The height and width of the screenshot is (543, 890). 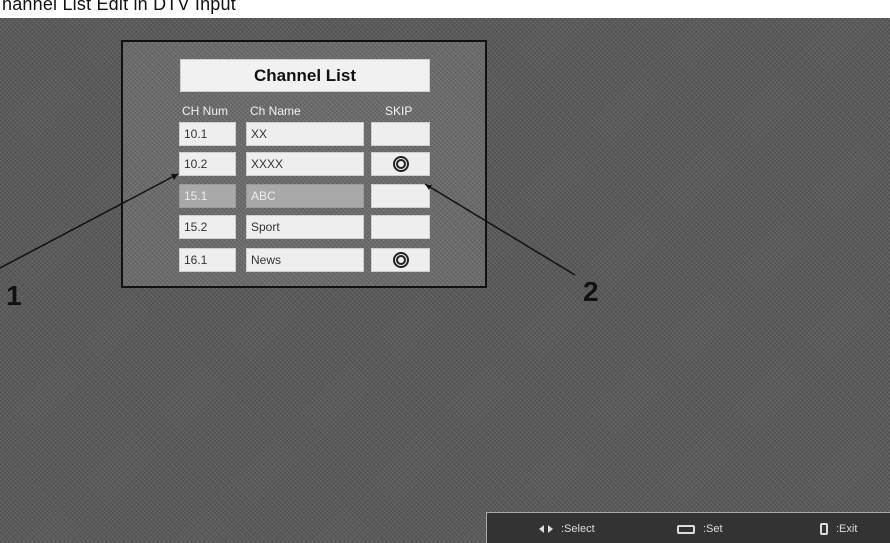 I want to click on callout-2: 2, so click(x=591, y=291).